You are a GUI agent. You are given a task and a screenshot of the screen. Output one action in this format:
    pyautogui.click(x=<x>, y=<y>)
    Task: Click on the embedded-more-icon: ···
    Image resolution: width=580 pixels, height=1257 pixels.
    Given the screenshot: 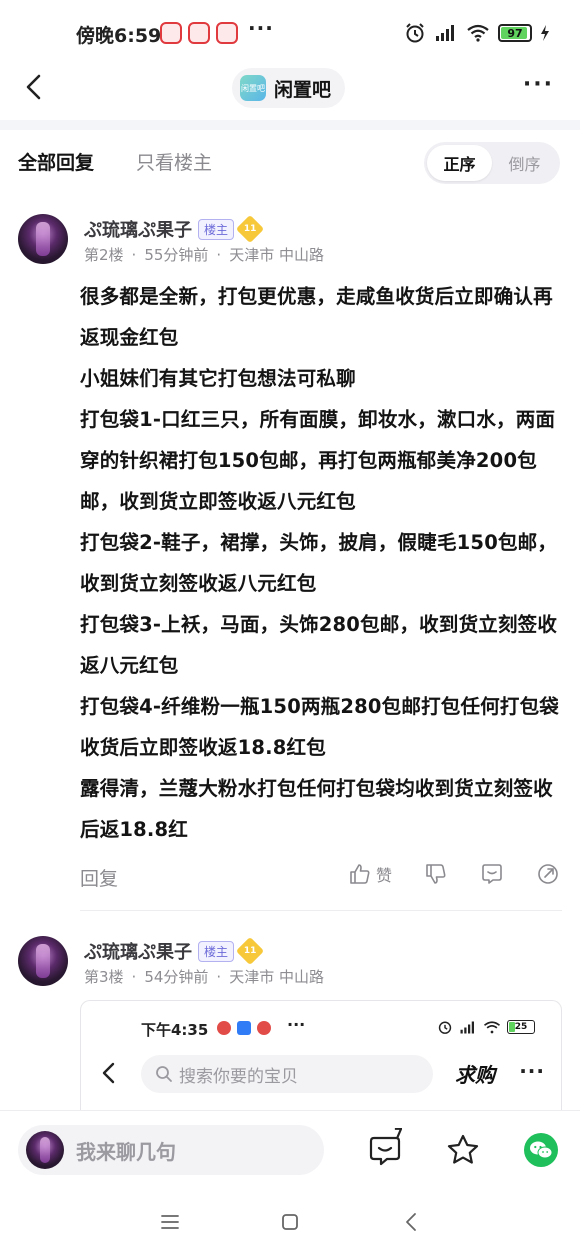 What is the action you would take?
    pyautogui.click(x=296, y=1024)
    